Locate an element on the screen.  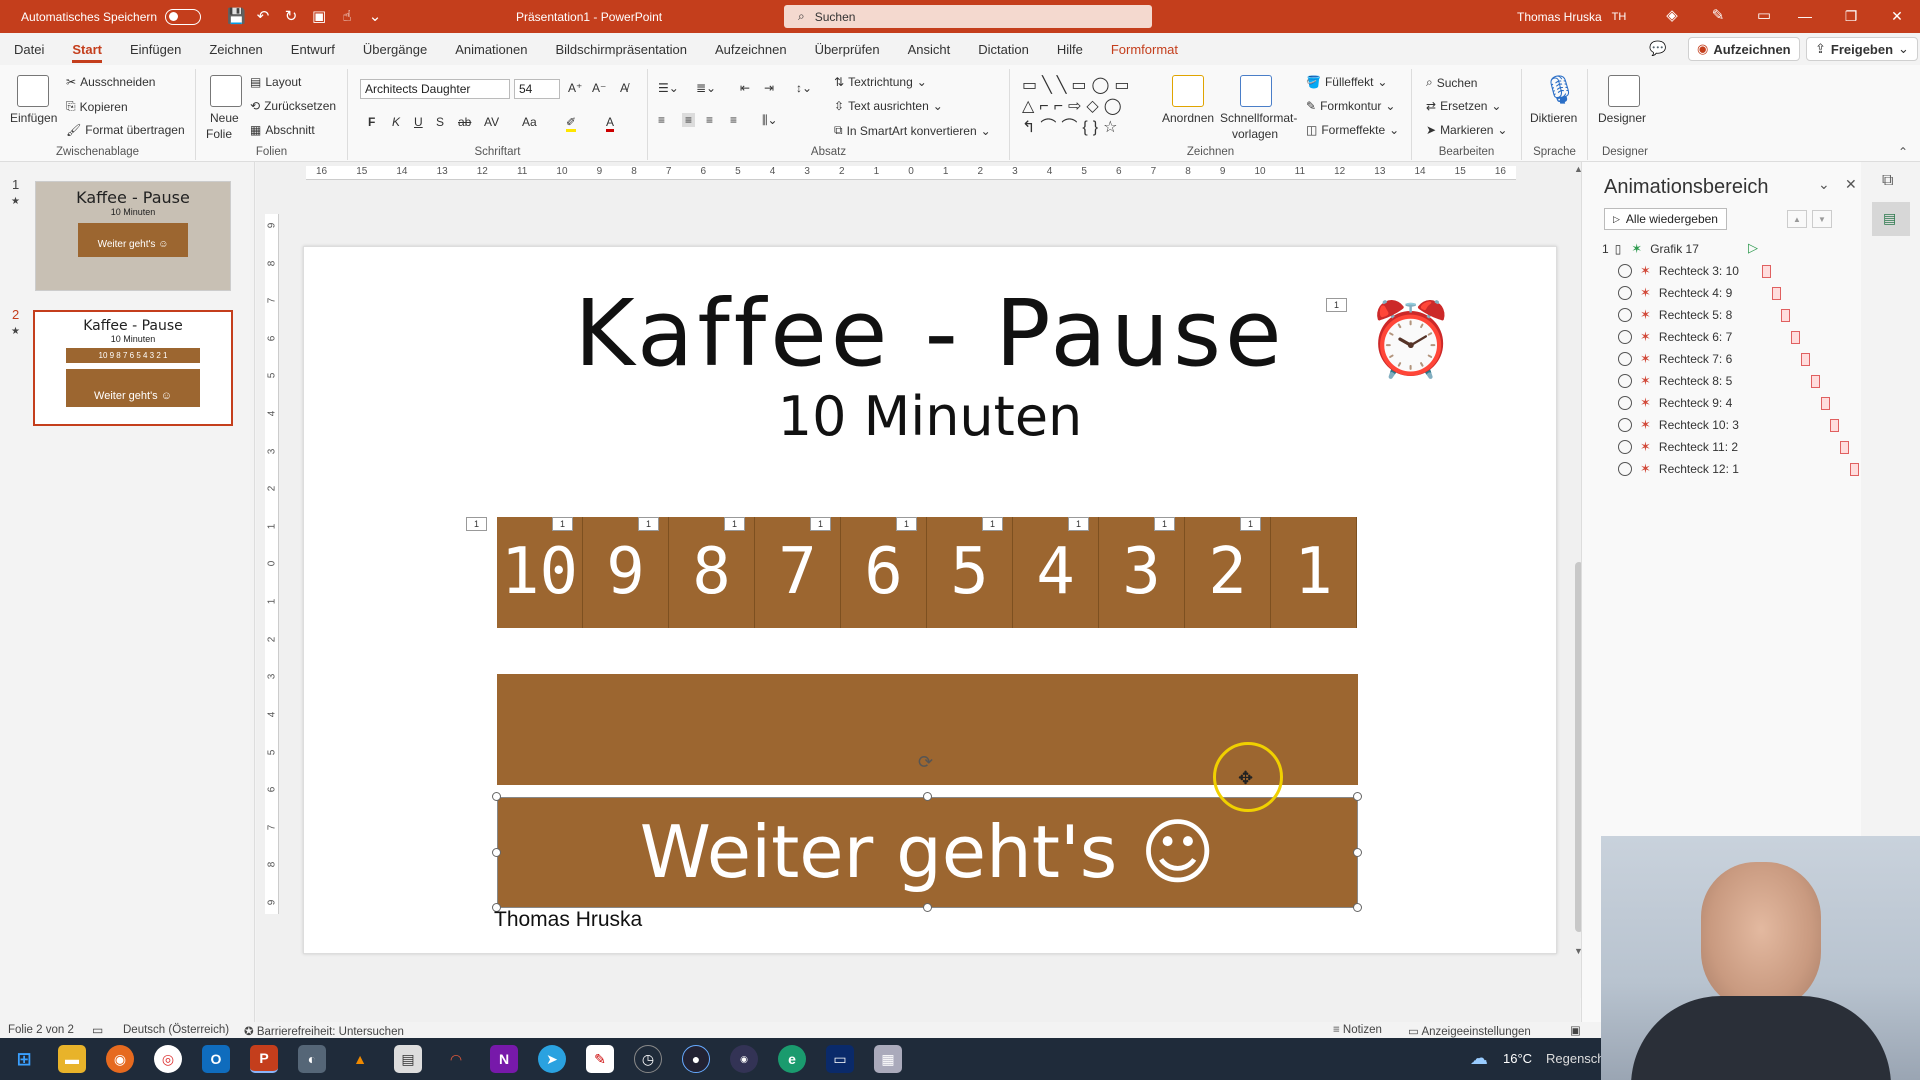
arrange-icon is located at coordinates (1188, 91).